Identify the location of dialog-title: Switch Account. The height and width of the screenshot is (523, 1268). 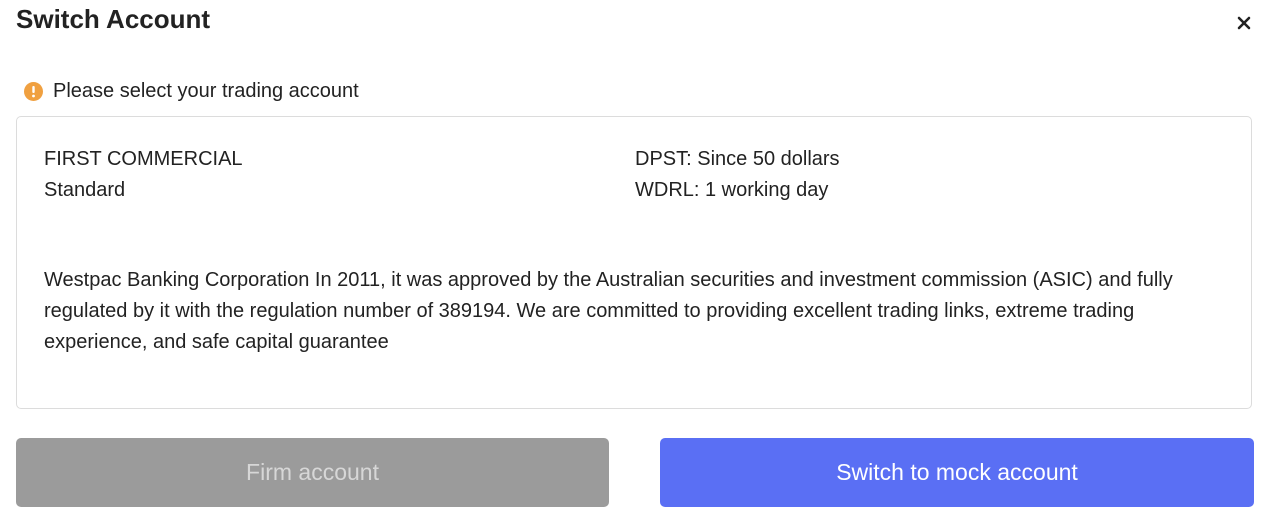
(113, 19).